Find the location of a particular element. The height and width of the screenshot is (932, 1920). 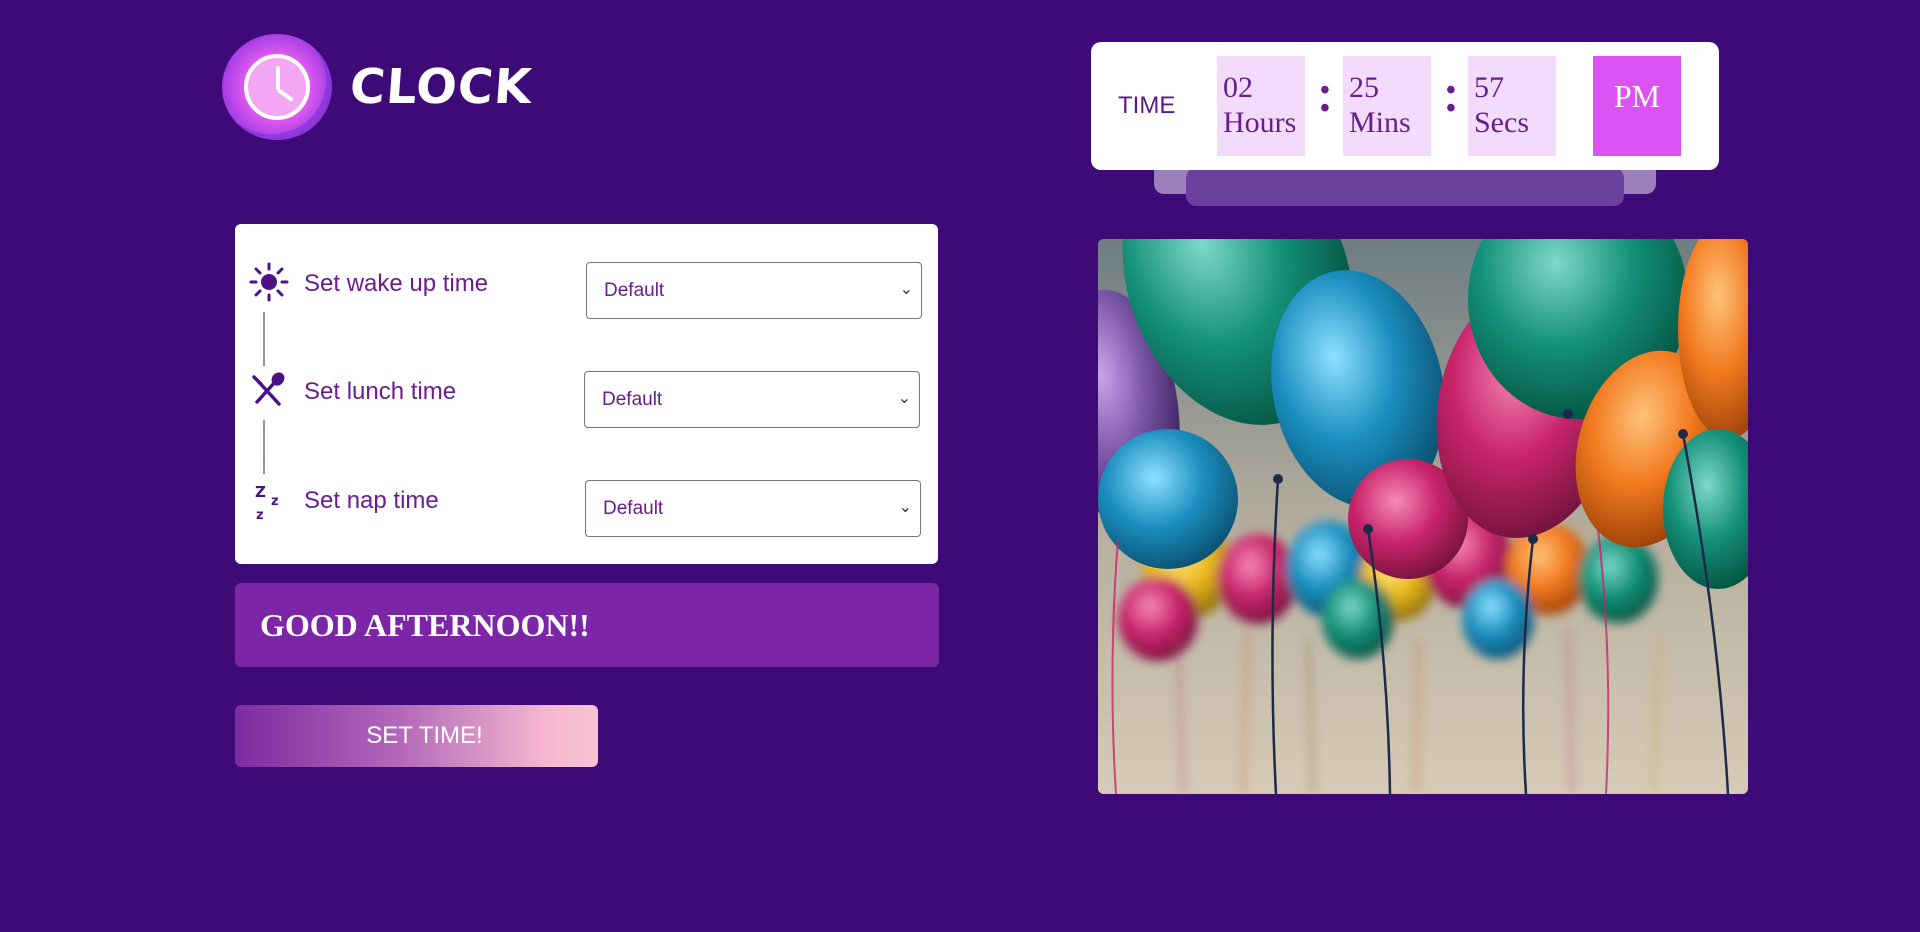

mins-unit: Mins is located at coordinates (1380, 122).